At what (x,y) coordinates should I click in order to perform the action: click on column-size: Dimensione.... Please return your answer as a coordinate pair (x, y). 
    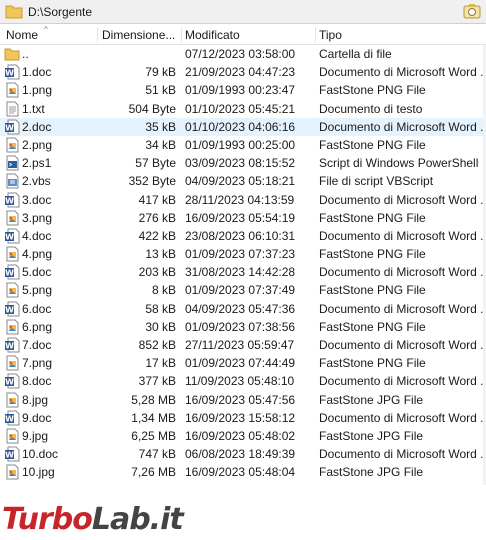
    Looking at the image, I should click on (141, 35).